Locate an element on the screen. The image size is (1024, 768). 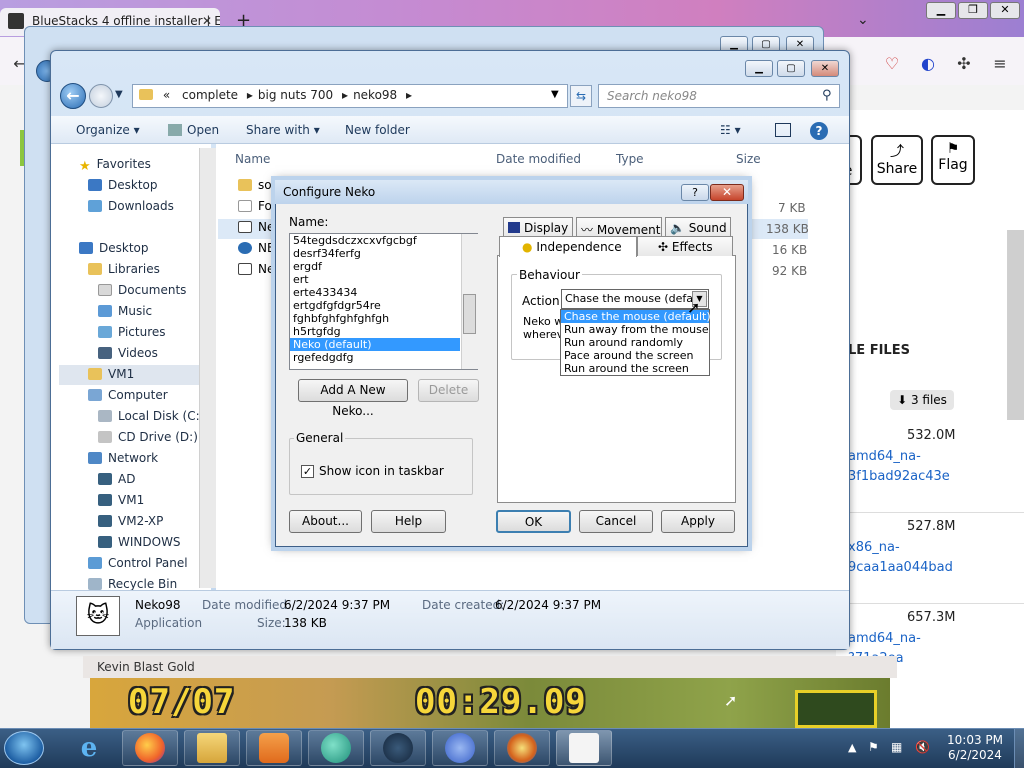
share-with-menu: Share with ▾ is located at coordinates (283, 130).